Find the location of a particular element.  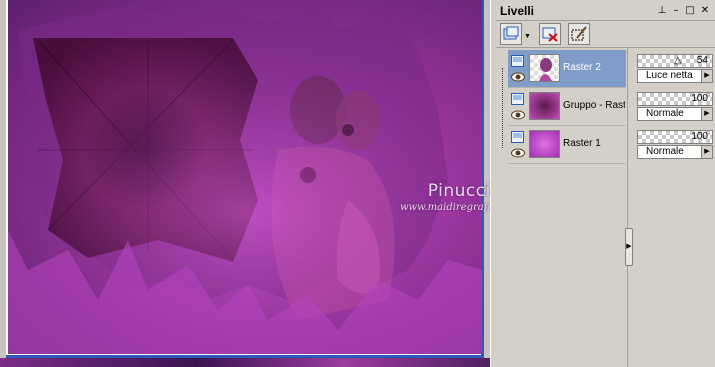

delete-layer-icon is located at coordinates (550, 34).